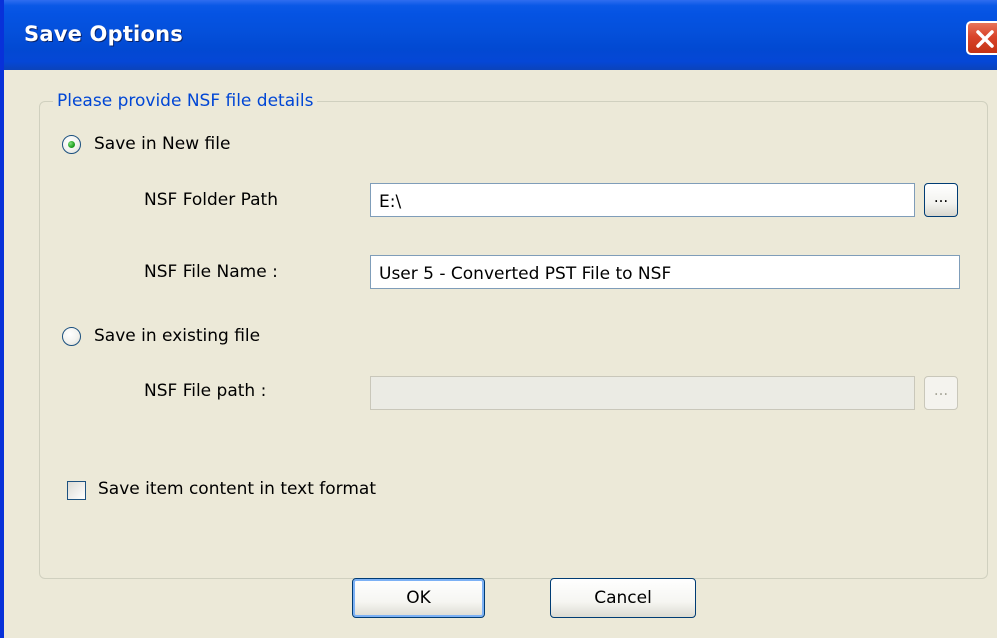 The image size is (997, 638). Describe the element at coordinates (623, 598) in the screenshot. I see `cancel-button: Cancel` at that location.